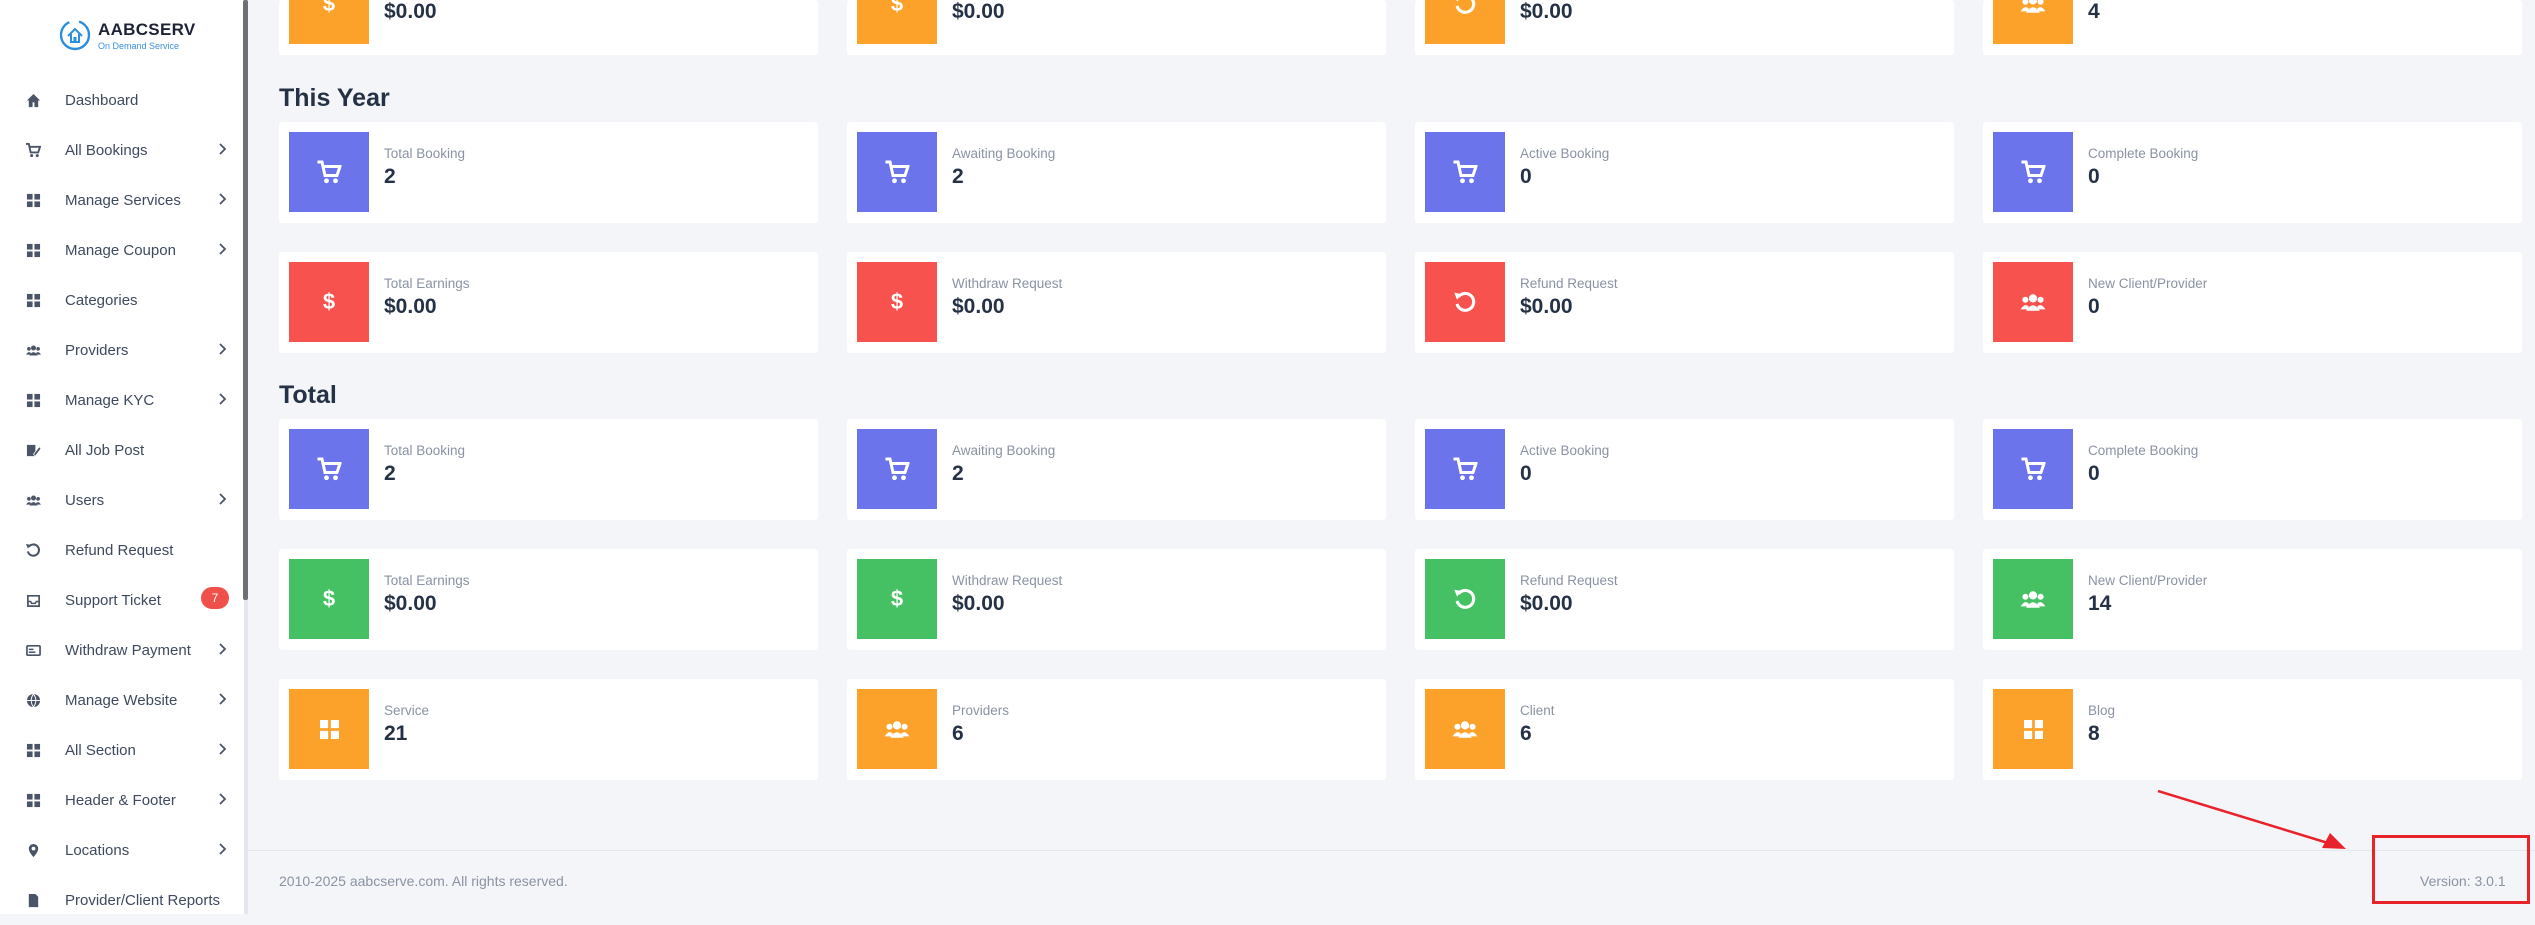  Describe the element at coordinates (121, 300) in the screenshot. I see `sidebar-item-categories: Categories` at that location.